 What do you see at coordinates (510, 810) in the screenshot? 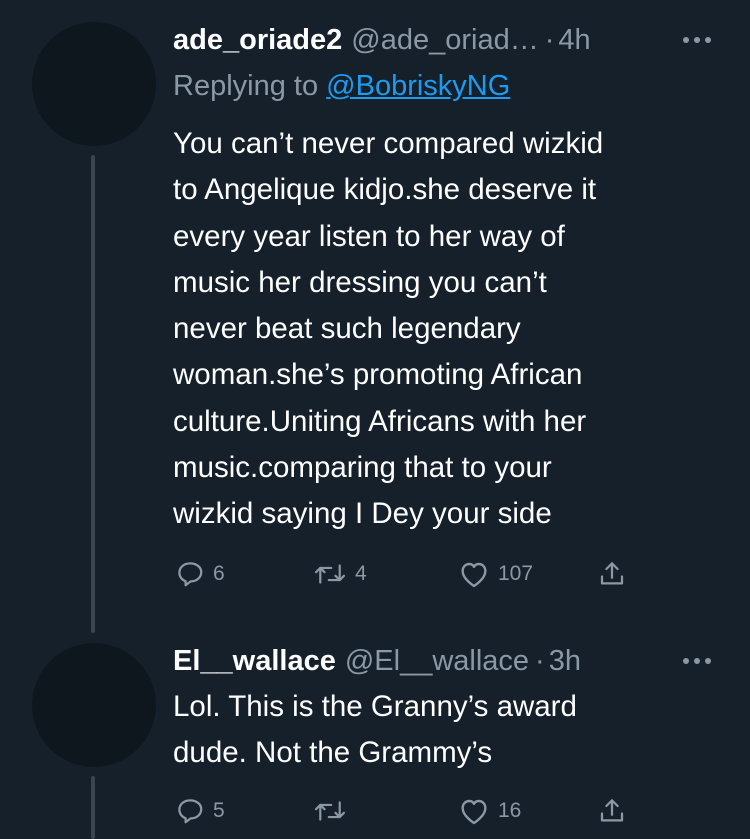
I see `like-count: 16` at bounding box center [510, 810].